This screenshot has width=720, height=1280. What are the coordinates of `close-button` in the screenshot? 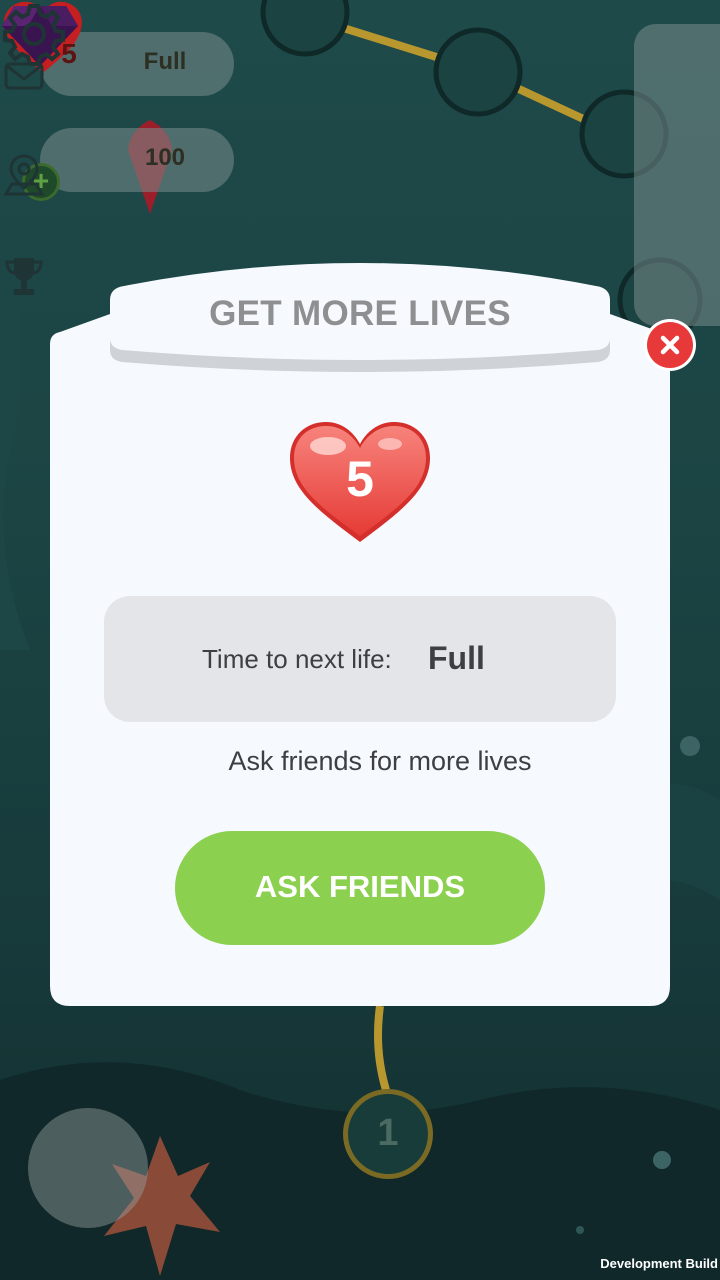 It's located at (670, 345).